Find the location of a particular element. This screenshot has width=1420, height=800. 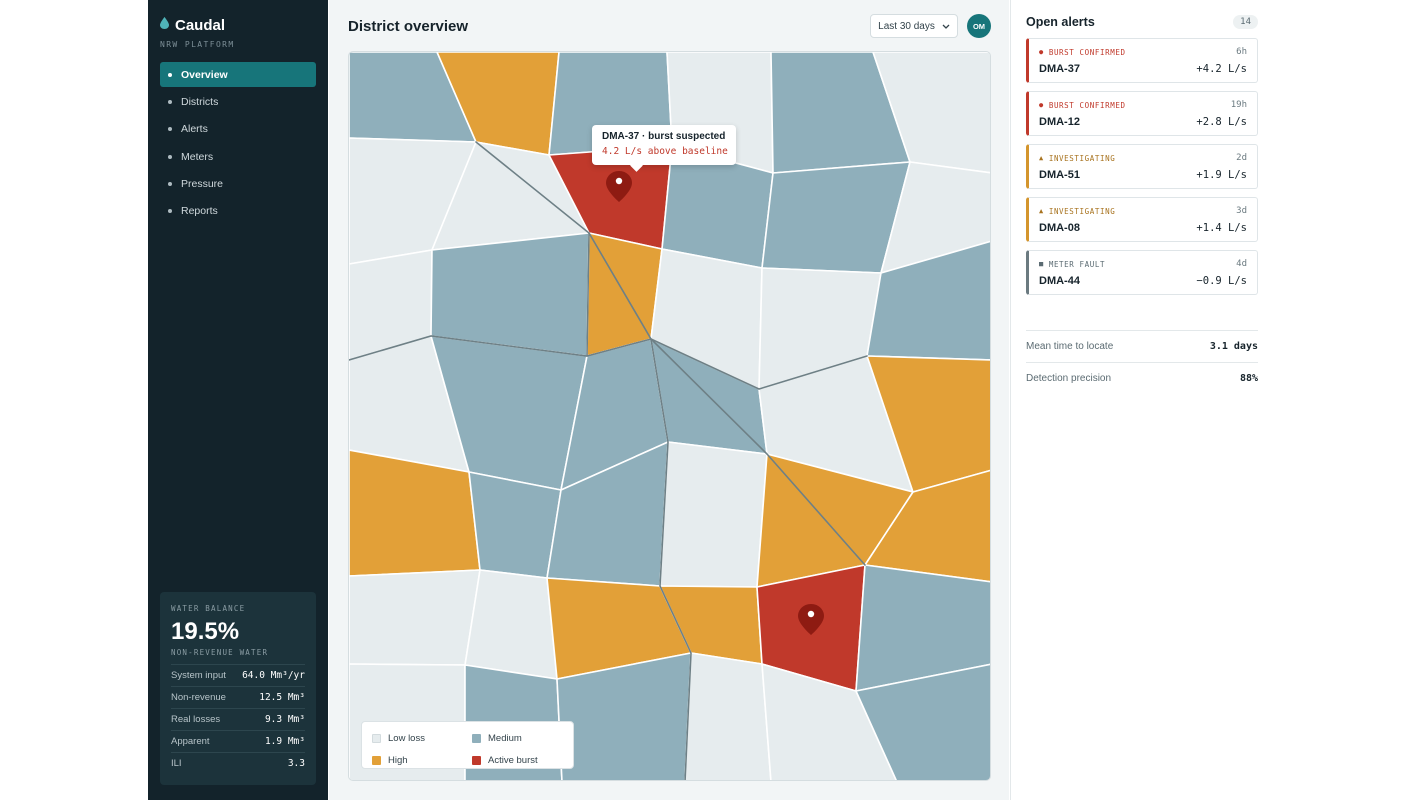

date-range-select: Last 30 days is located at coordinates (914, 26).